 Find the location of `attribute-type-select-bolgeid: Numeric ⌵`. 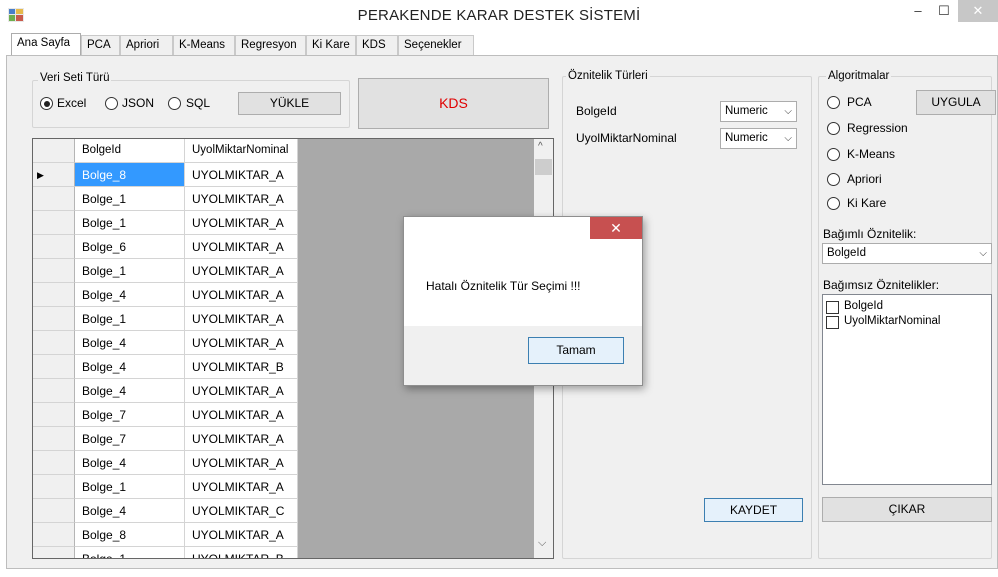

attribute-type-select-bolgeid: Numeric ⌵ is located at coordinates (758, 111).